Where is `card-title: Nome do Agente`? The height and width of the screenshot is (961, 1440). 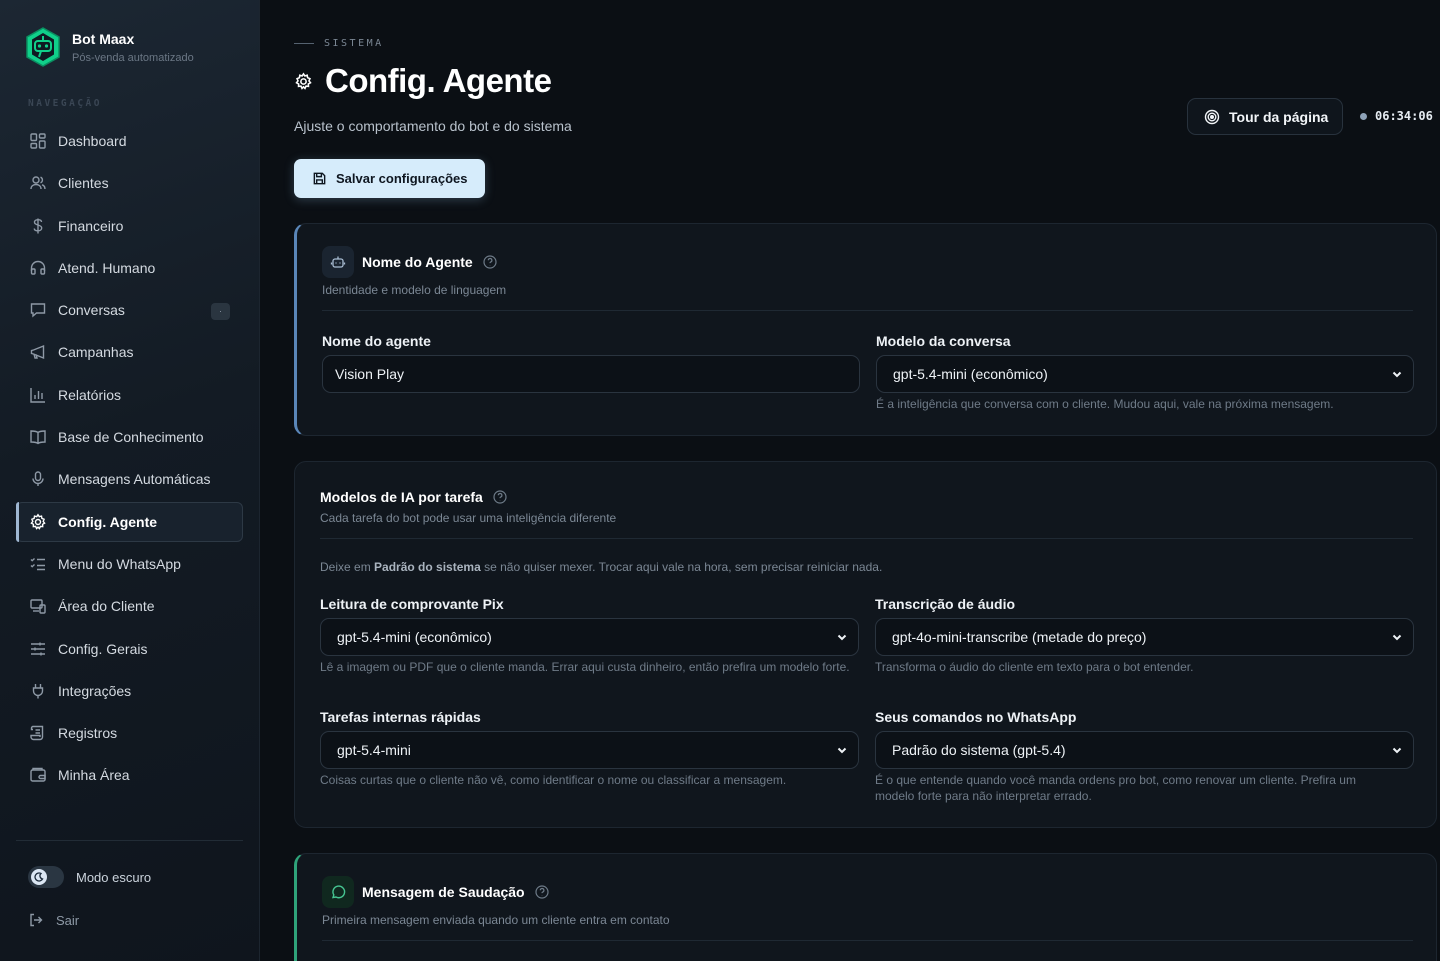
card-title: Nome do Agente is located at coordinates (417, 262).